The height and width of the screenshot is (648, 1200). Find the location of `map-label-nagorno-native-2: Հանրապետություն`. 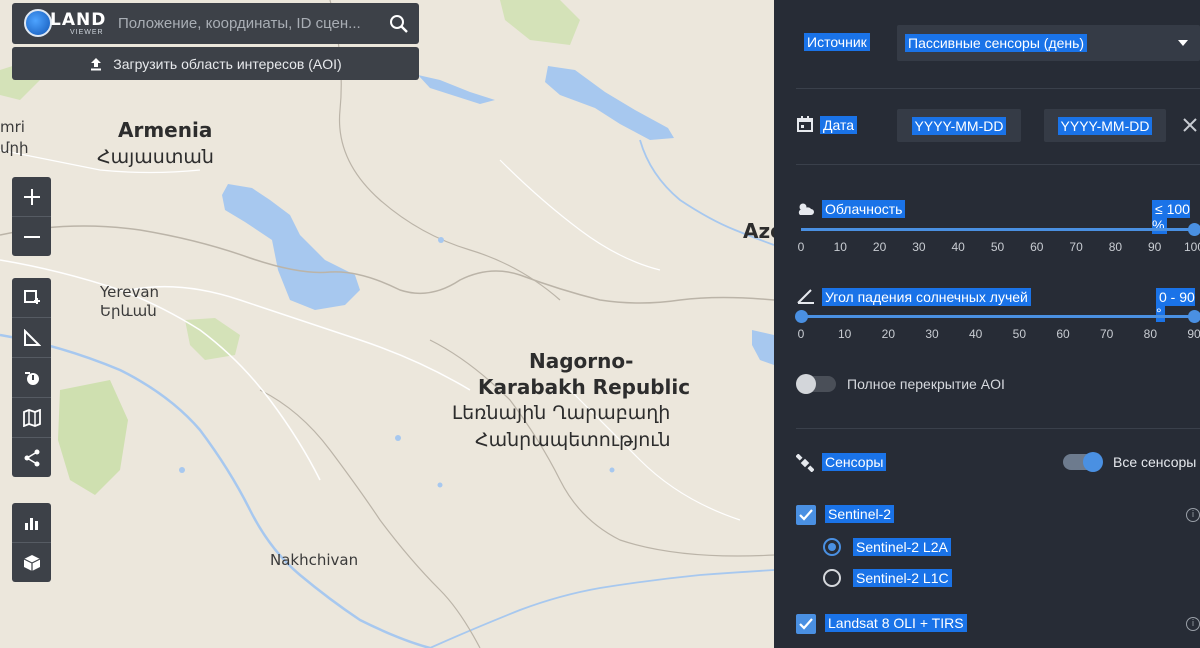

map-label-nagorno-native-2: Հանրապետություն is located at coordinates (573, 440).